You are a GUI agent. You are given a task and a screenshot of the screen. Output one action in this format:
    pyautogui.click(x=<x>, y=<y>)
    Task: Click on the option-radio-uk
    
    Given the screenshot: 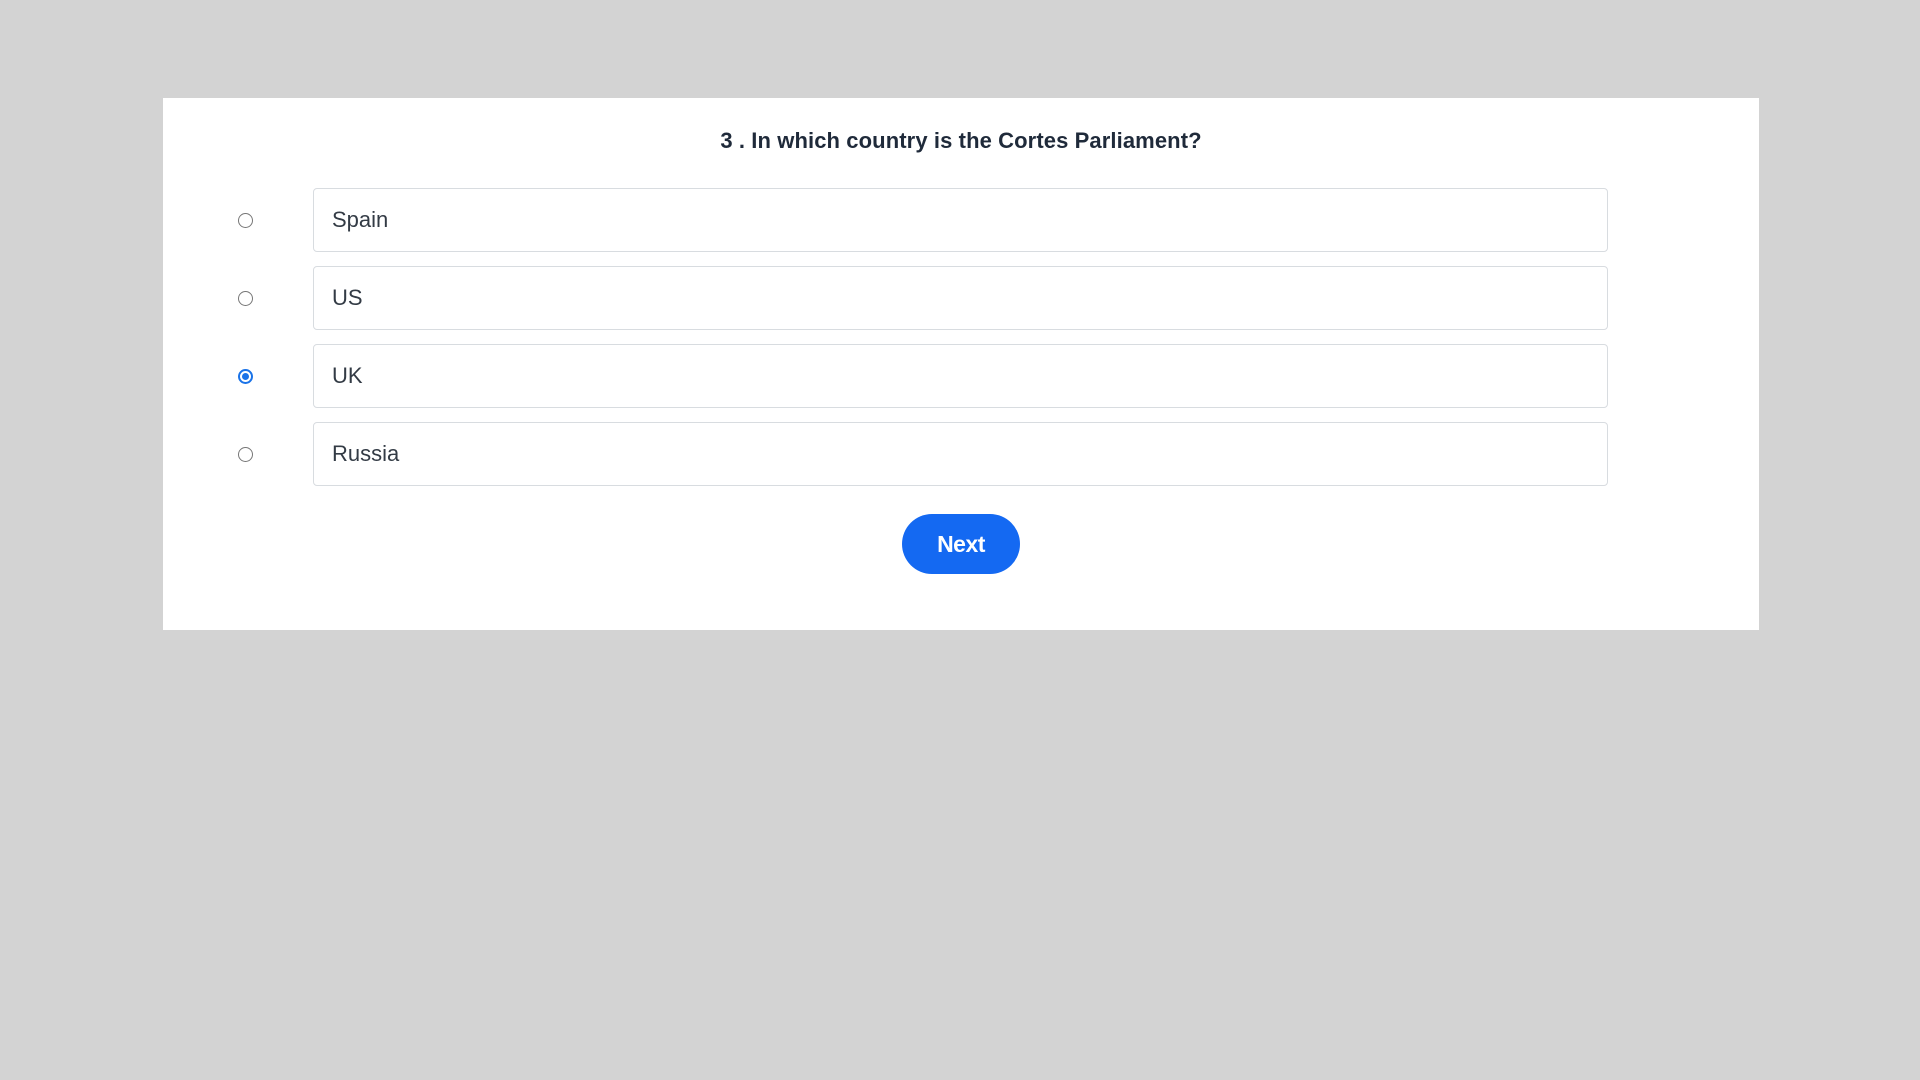 What is the action you would take?
    pyautogui.click(x=245, y=376)
    